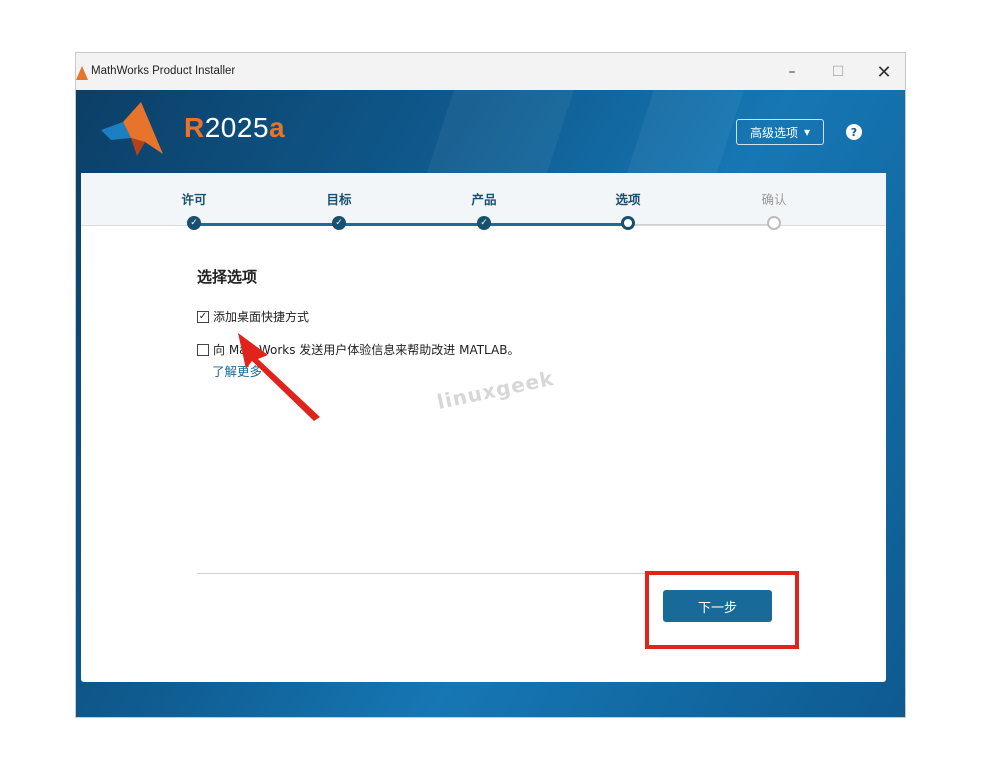 The image size is (982, 769). What do you see at coordinates (82, 73) in the screenshot?
I see `matlab-app-icon` at bounding box center [82, 73].